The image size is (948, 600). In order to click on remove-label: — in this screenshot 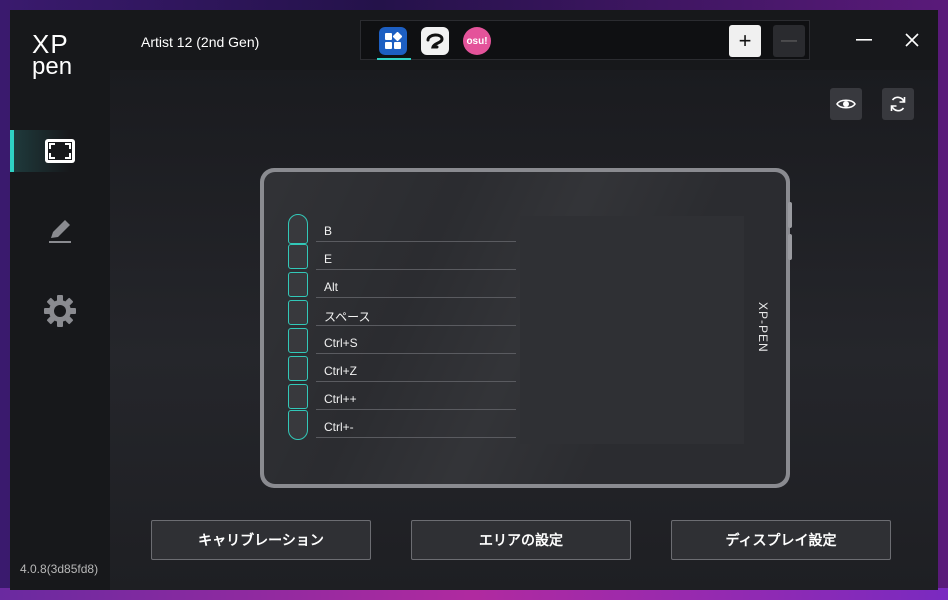, I will do `click(789, 40)`.